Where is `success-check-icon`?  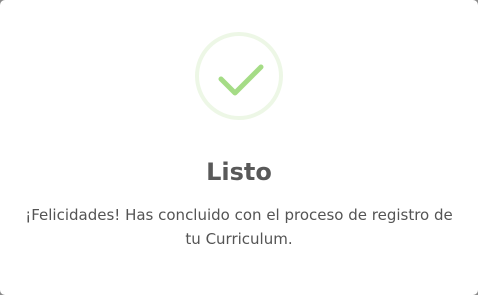 success-check-icon is located at coordinates (239, 76).